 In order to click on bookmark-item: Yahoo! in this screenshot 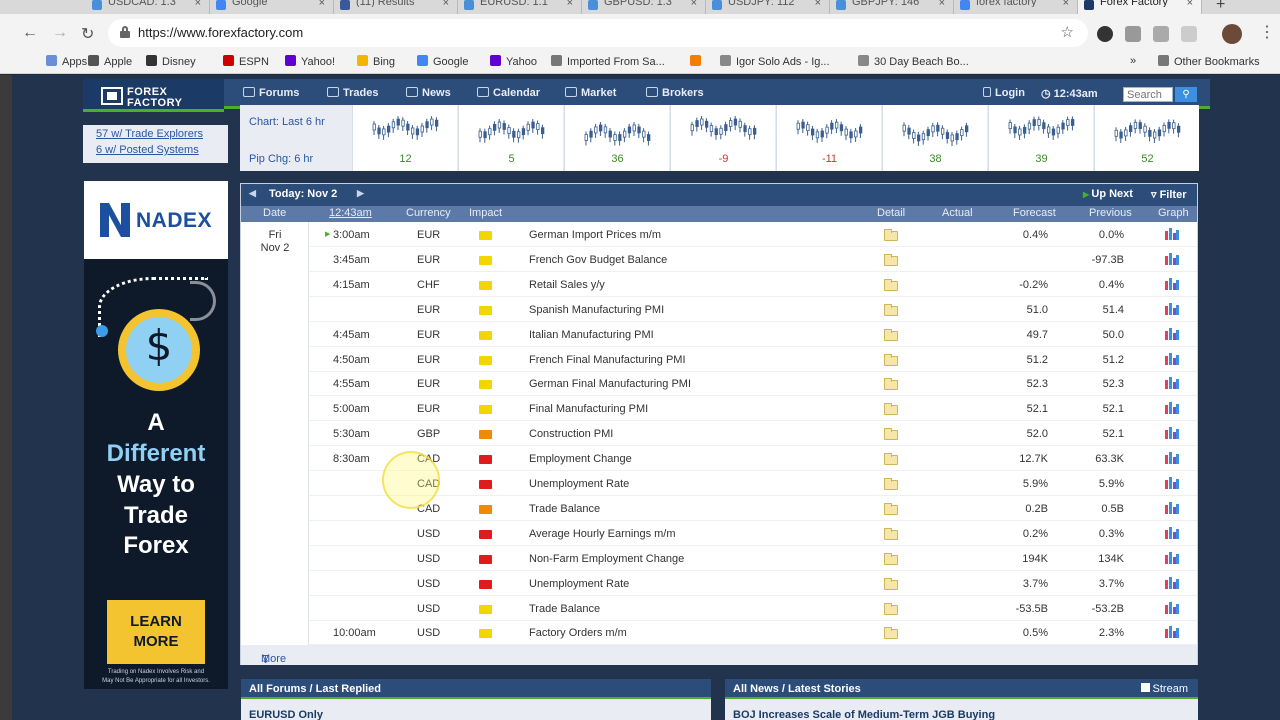, I will do `click(310, 61)`.